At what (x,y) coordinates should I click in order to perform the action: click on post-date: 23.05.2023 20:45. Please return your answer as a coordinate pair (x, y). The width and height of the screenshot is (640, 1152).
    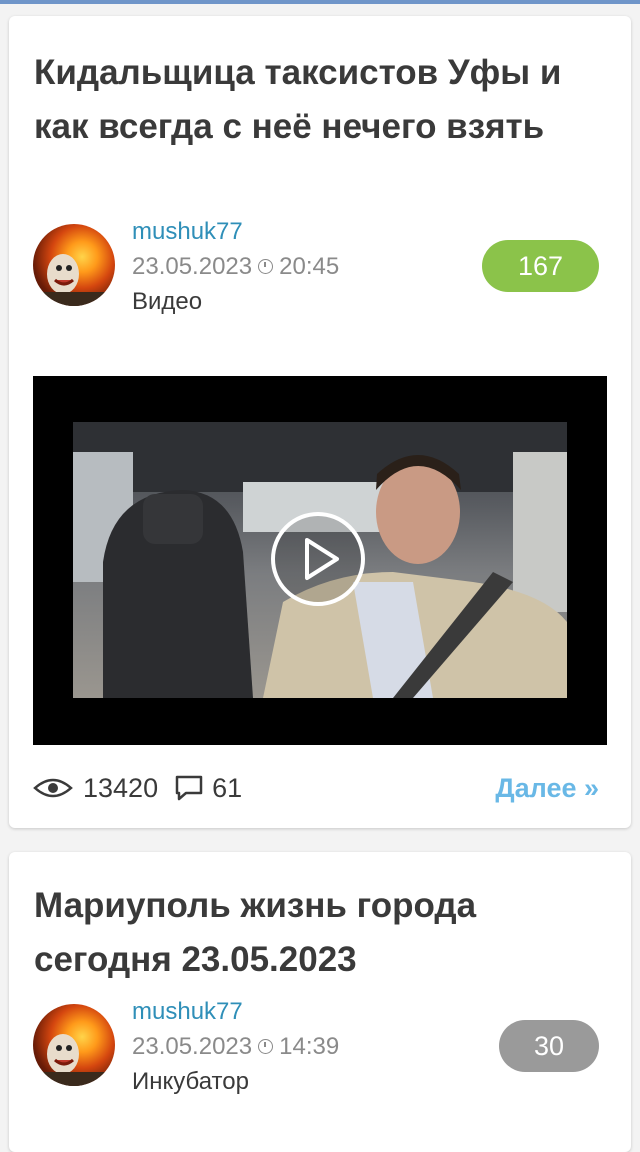
    Looking at the image, I should click on (235, 266).